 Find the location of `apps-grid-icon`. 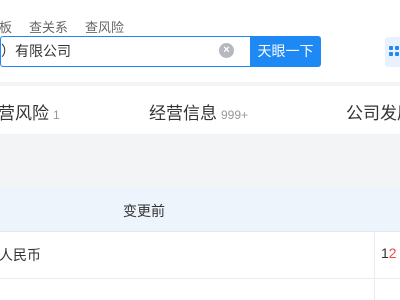

apps-grid-icon is located at coordinates (392, 52).